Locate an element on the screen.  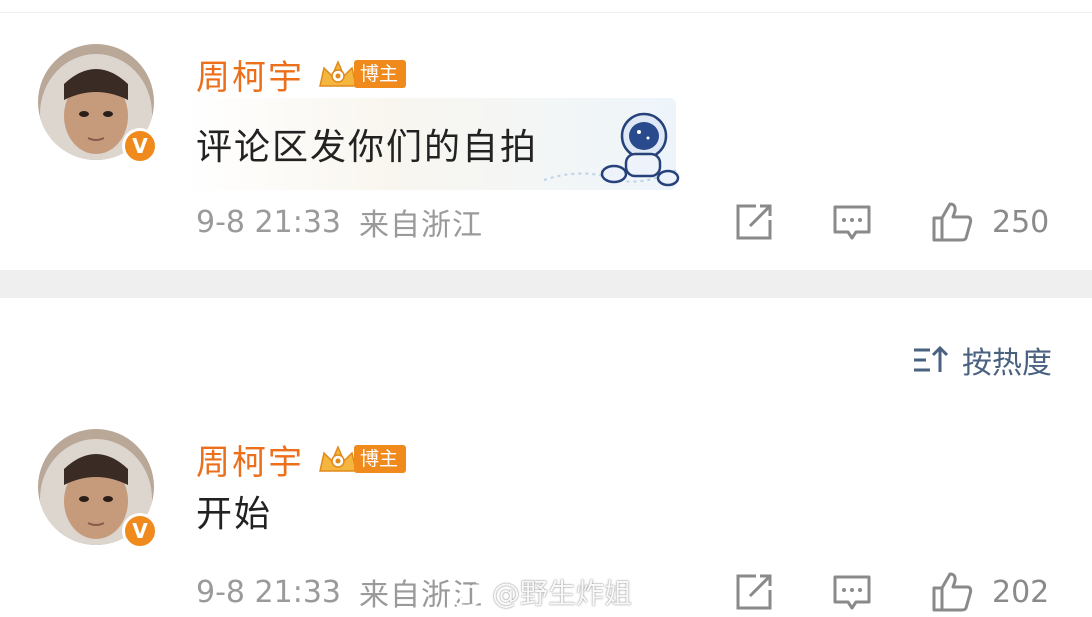
watermark-text: @野生炸姐 is located at coordinates (562, 593).